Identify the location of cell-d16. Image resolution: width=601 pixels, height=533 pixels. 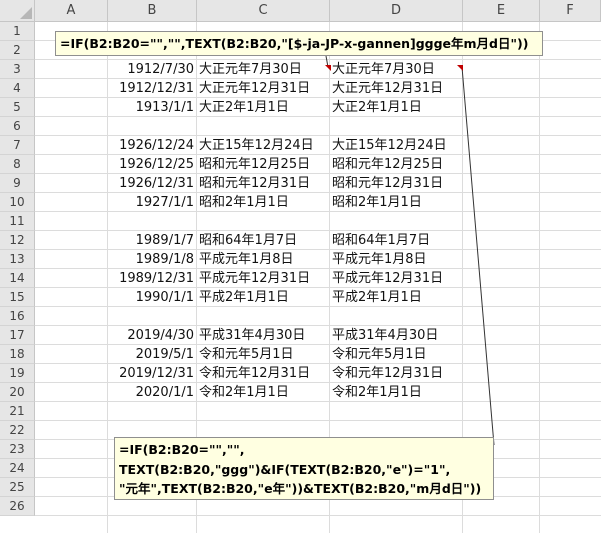
(396, 316).